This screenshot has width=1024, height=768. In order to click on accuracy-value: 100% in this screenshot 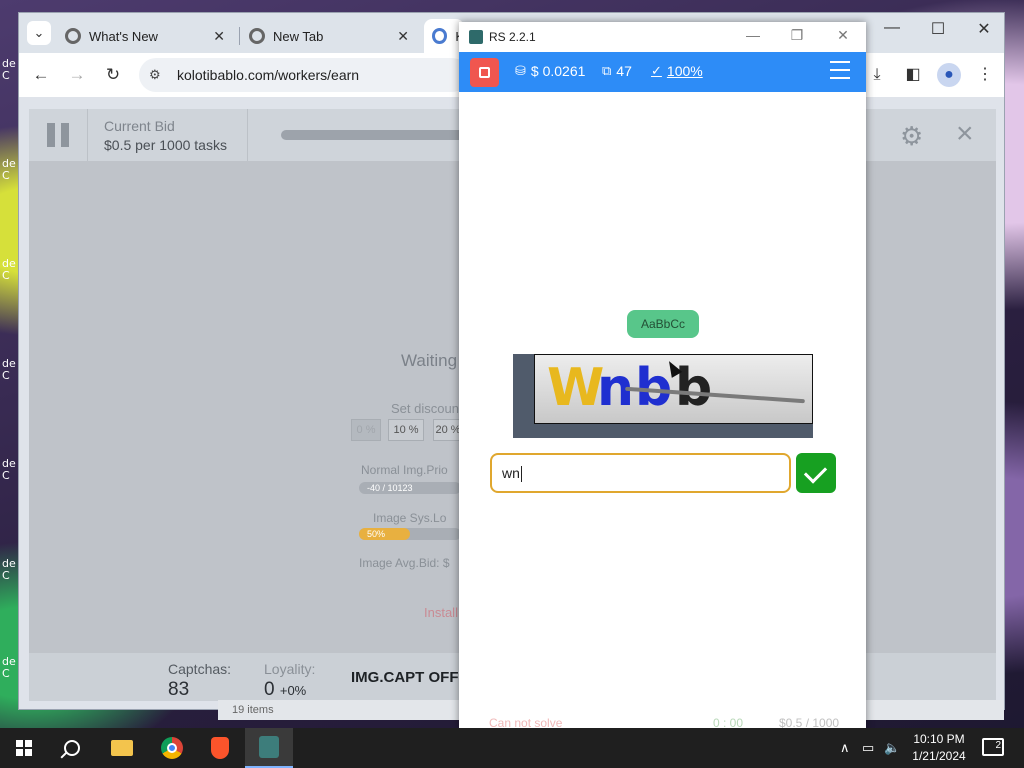, I will do `click(684, 71)`.